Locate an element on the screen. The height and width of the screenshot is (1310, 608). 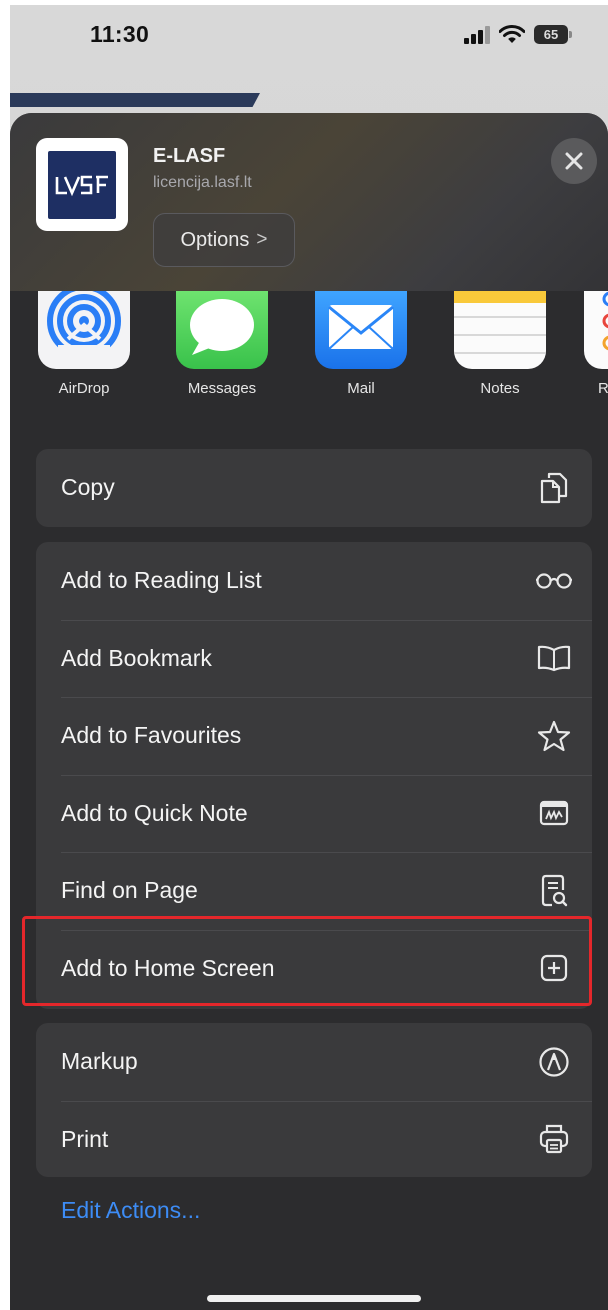
action-find-on-page: Find on Page is located at coordinates (314, 891).